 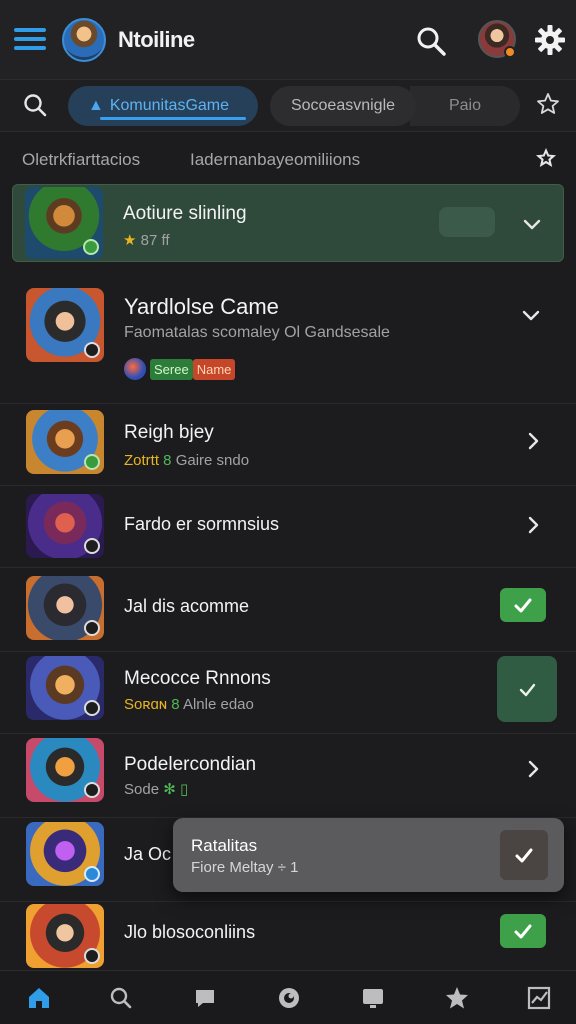 What do you see at coordinates (550, 40) in the screenshot?
I see `gear-icon` at bounding box center [550, 40].